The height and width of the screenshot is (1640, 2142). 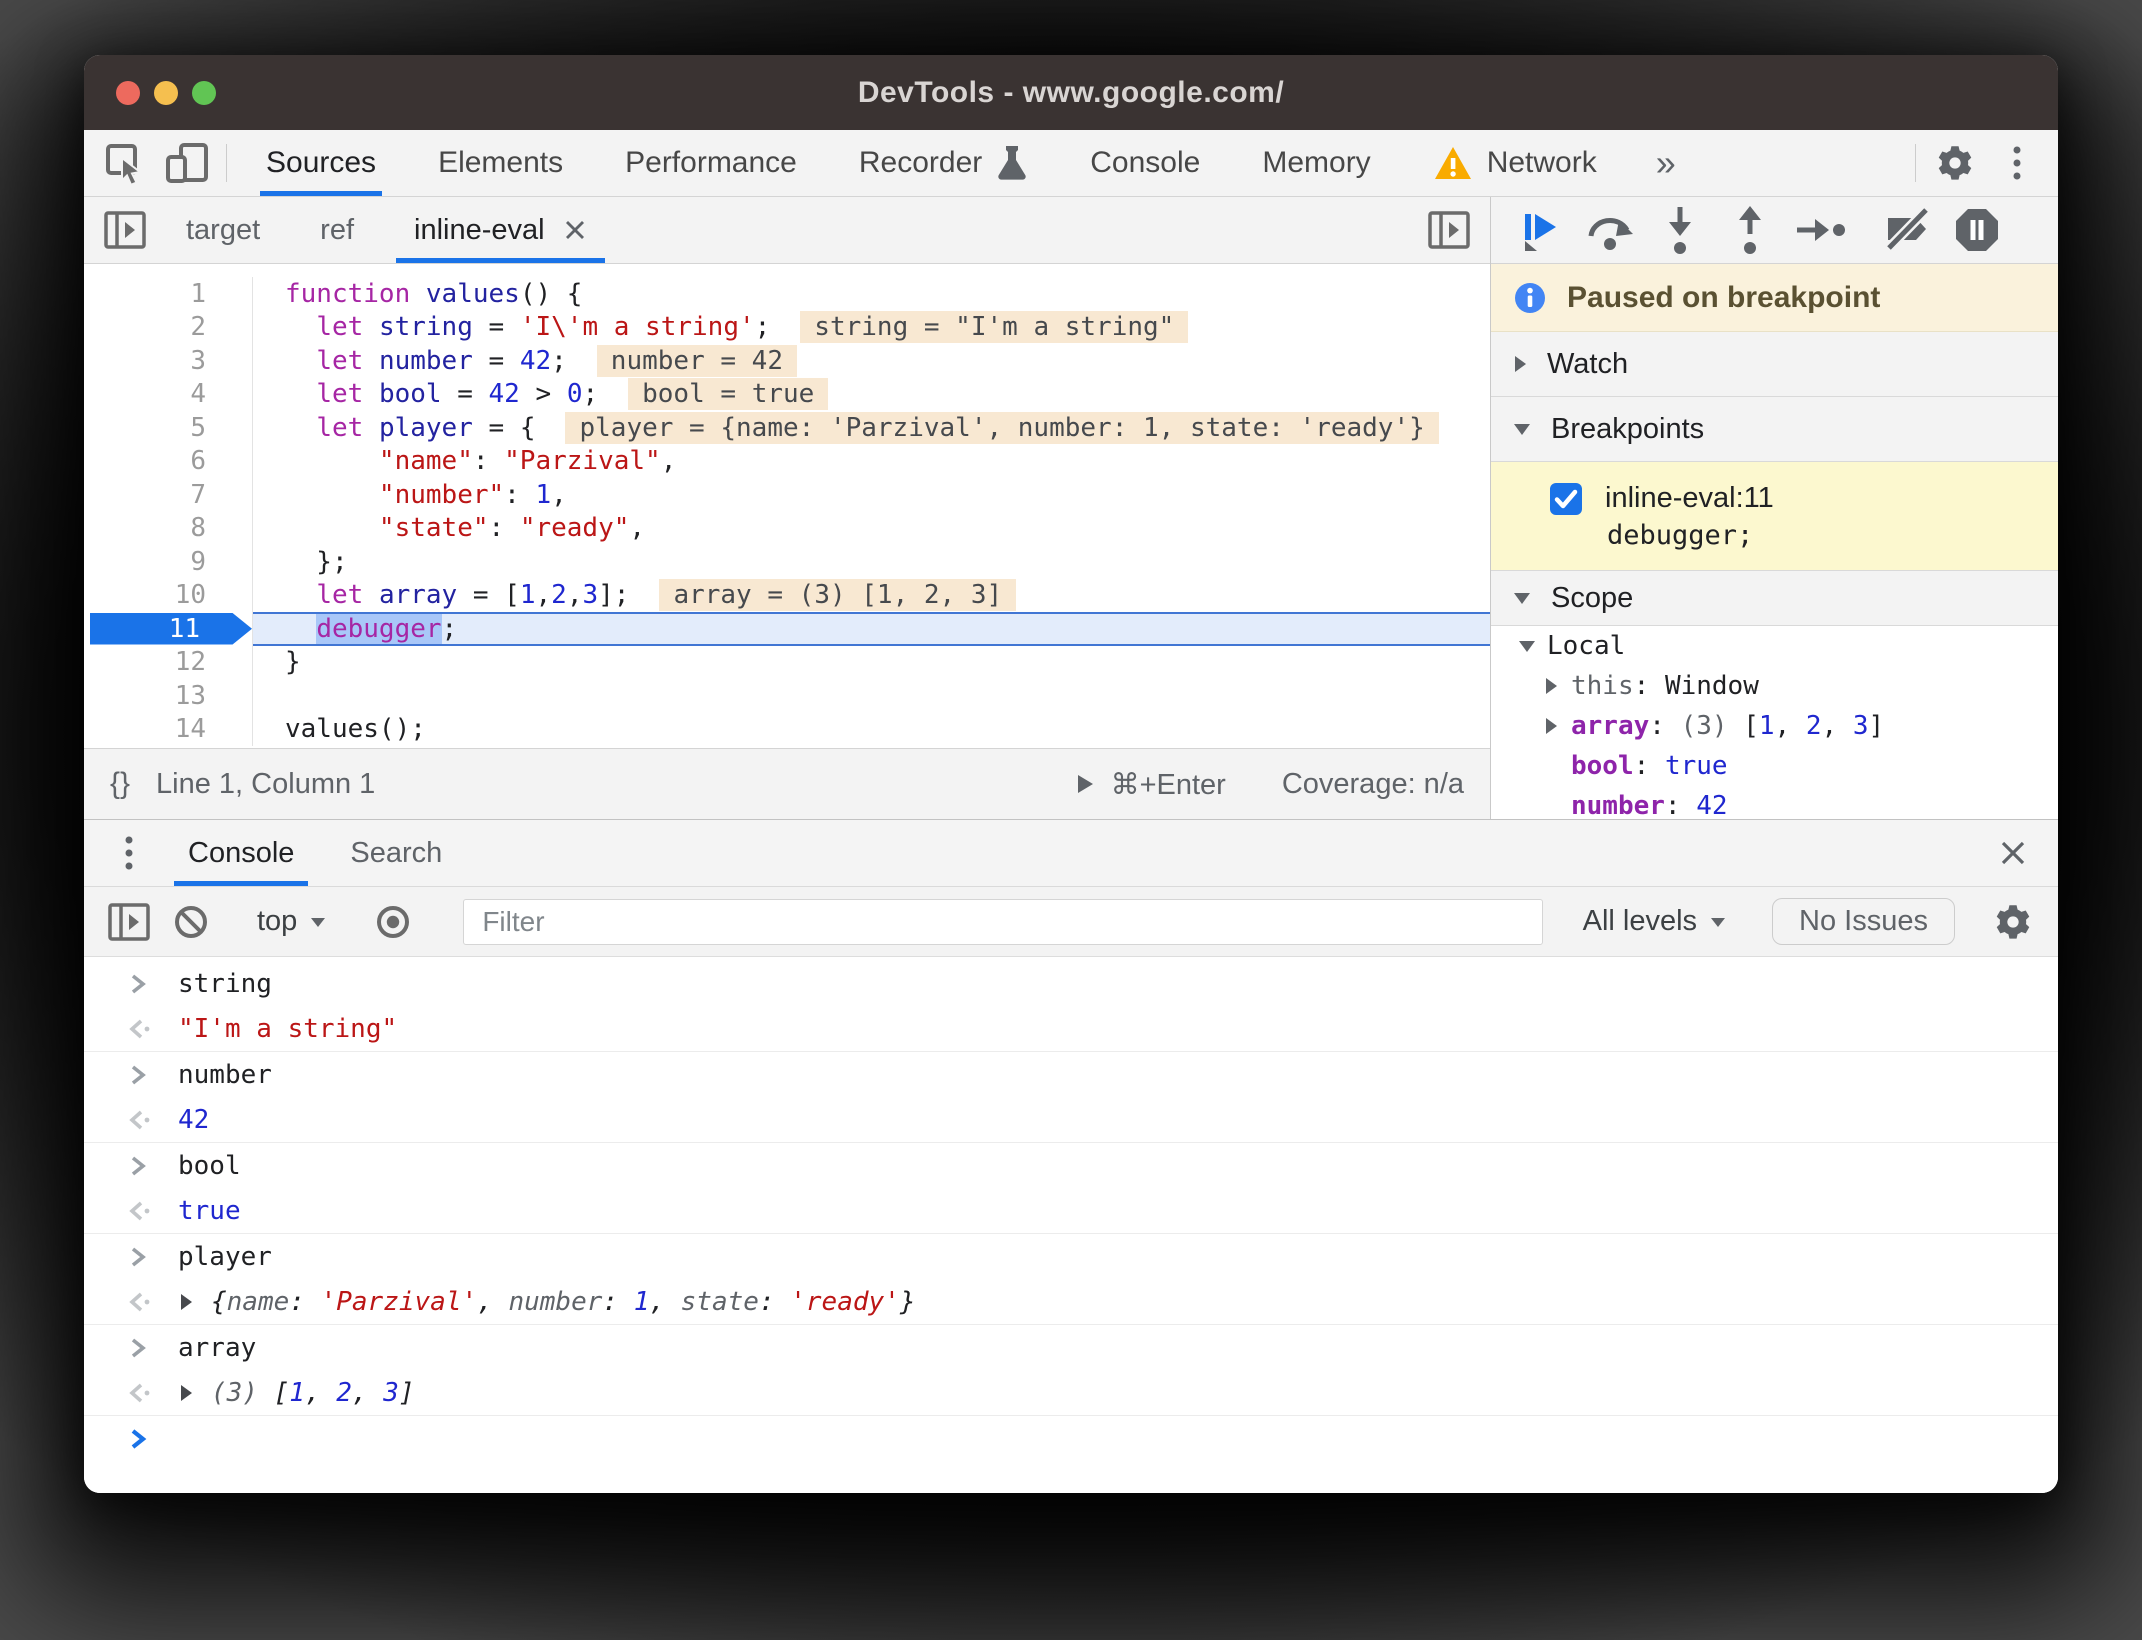 What do you see at coordinates (223, 230) in the screenshot?
I see `file-tab-target: target` at bounding box center [223, 230].